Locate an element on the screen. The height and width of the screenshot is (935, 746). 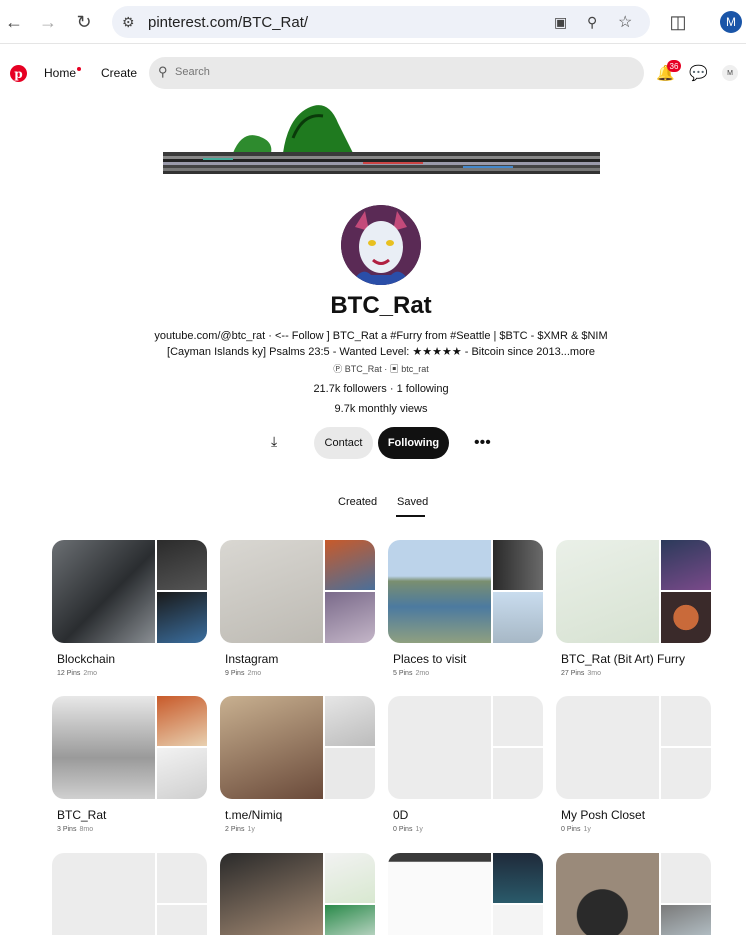
board-card: Instagram 9 Pins 2mo is located at coordinates (297, 610).